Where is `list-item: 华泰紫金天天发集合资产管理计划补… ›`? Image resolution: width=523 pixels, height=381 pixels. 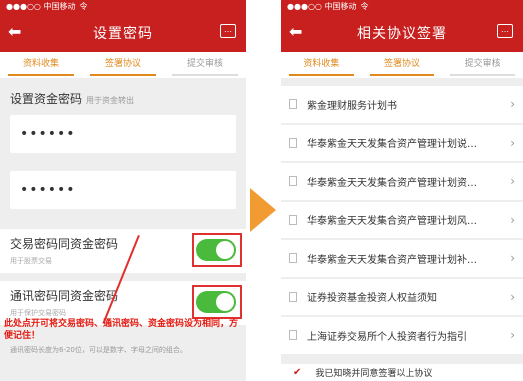
list-item: 华泰紫金天天发集合资产管理计划补… › is located at coordinates (402, 258).